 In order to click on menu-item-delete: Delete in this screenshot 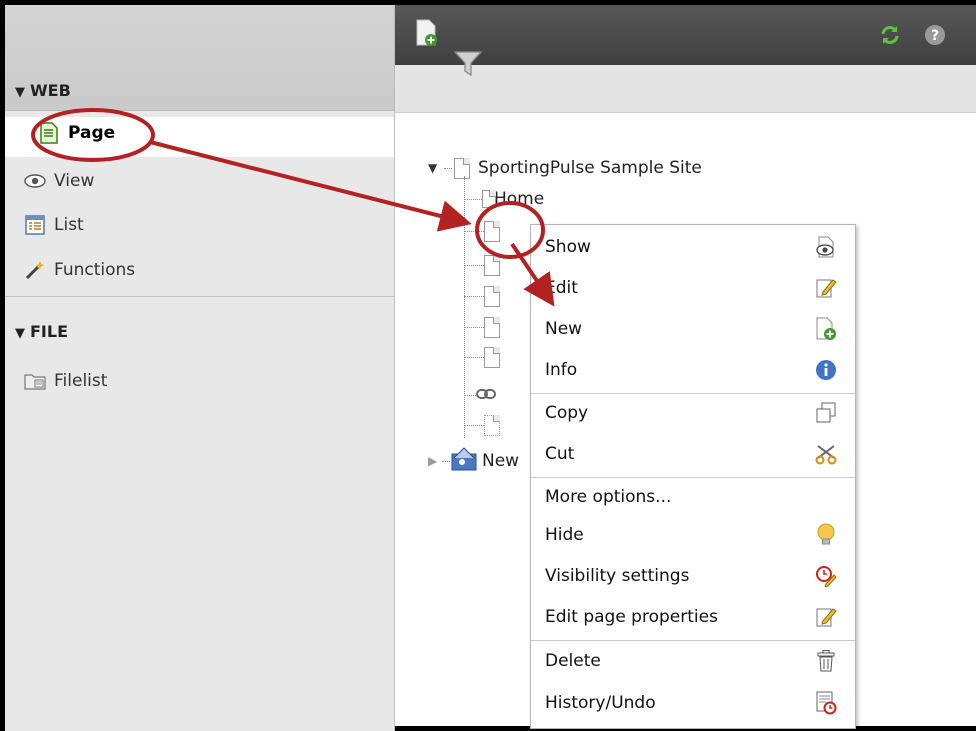, I will do `click(693, 661)`.